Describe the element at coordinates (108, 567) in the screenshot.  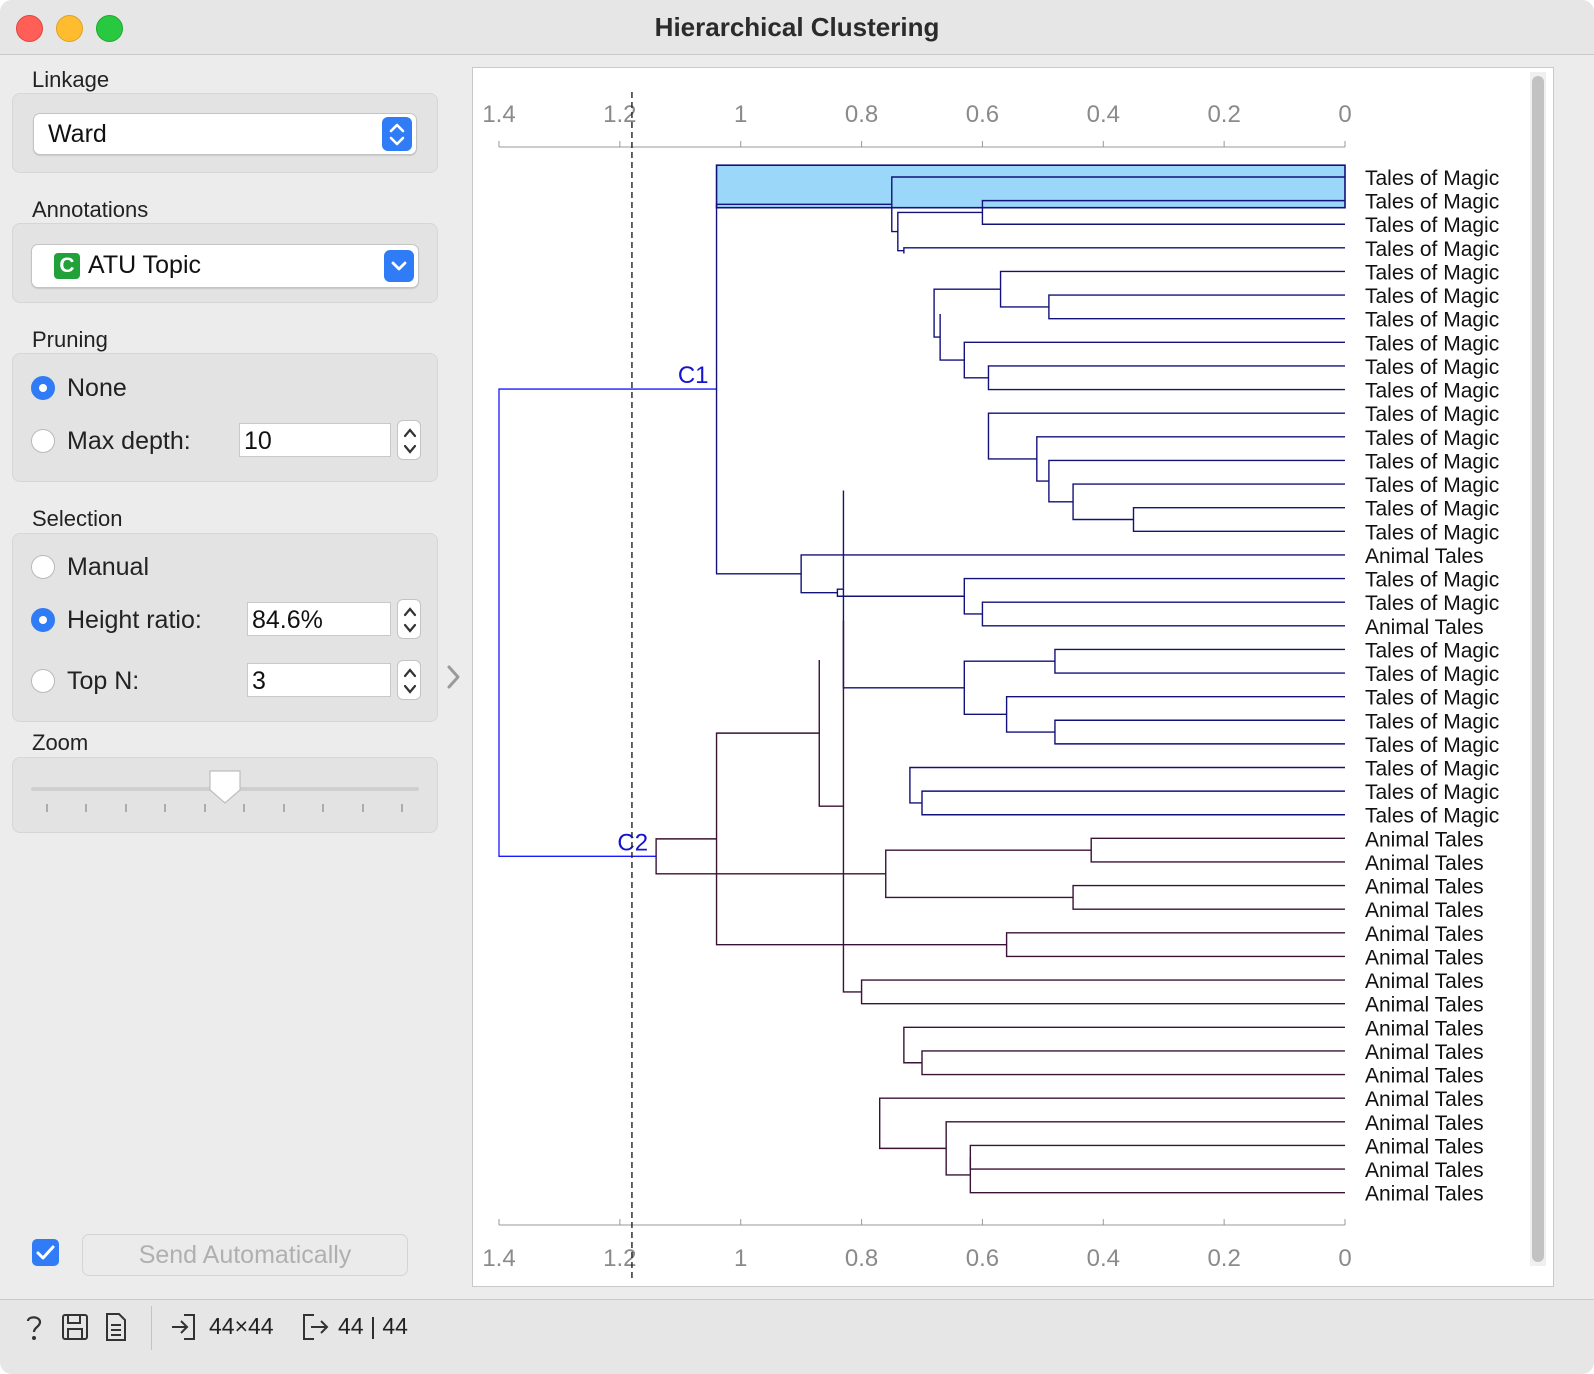
I see `selection-manual-label: Manual` at that location.